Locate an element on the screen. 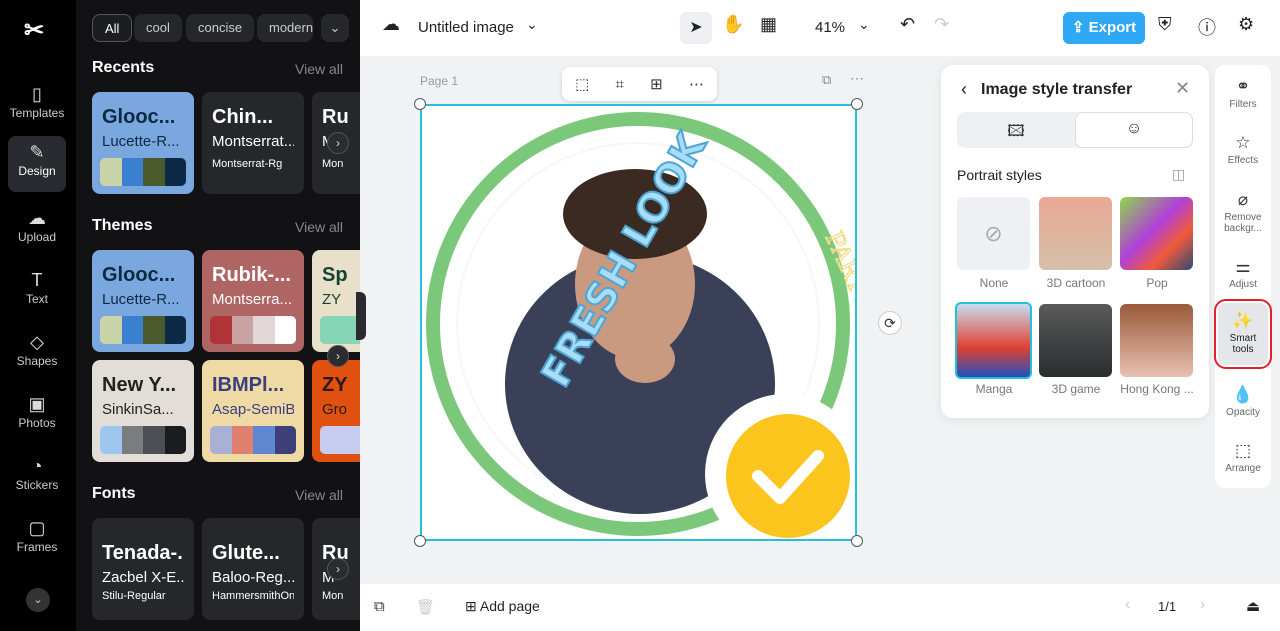  capcut-logo-icon: ✂ is located at coordinates (38, 30).